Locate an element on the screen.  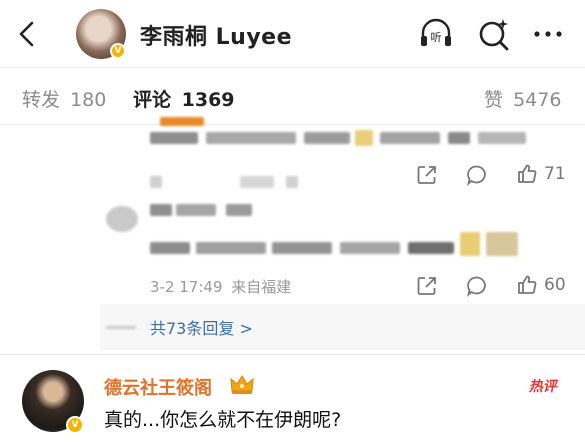
chevron-left-icon is located at coordinates (27, 34).